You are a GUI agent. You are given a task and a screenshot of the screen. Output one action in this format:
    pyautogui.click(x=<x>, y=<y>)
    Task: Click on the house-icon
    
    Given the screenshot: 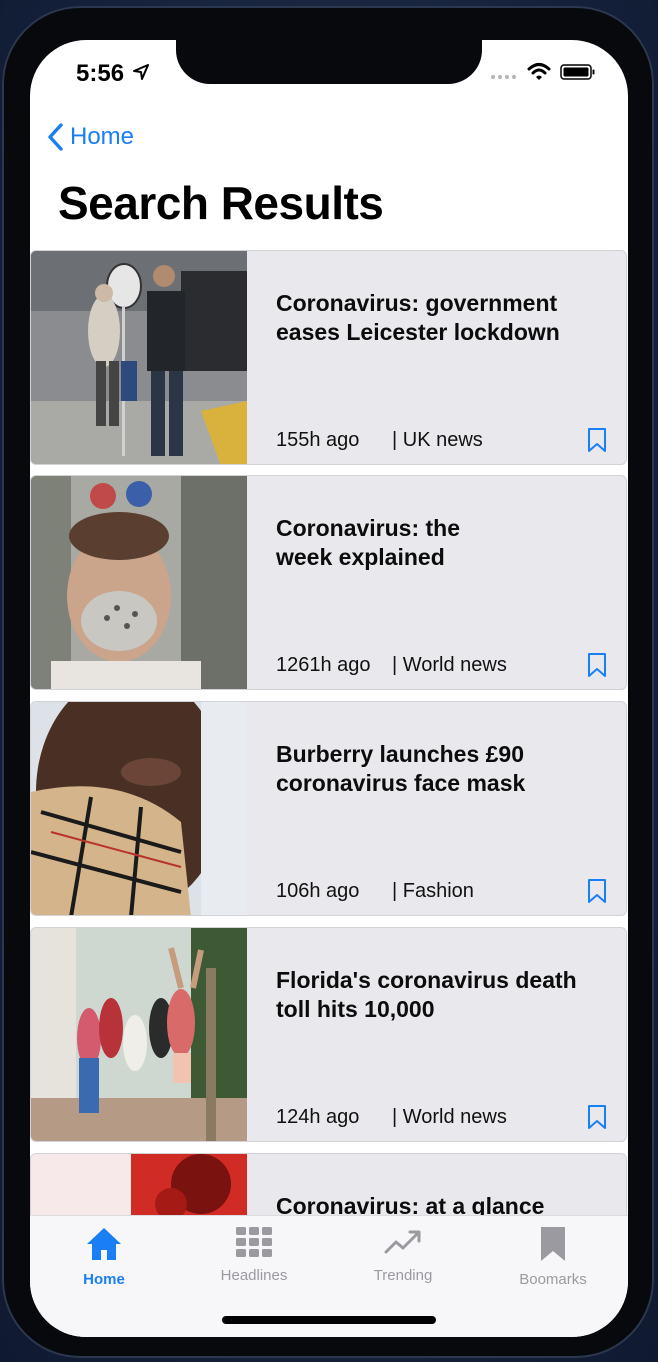 What is the action you would take?
    pyautogui.click(x=104, y=1244)
    